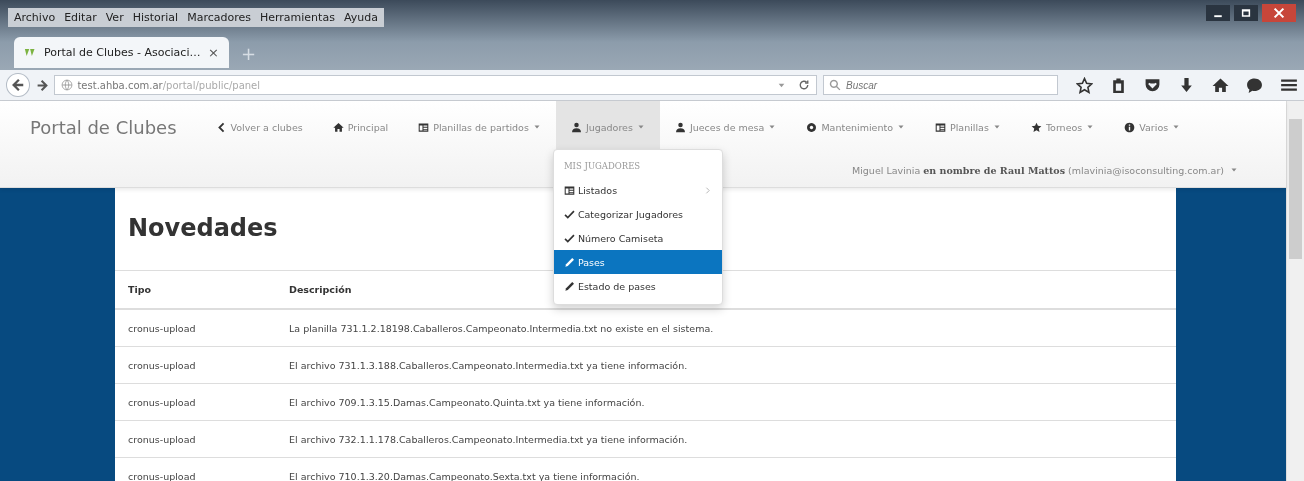 This screenshot has height=481, width=1304. What do you see at coordinates (195, 289) in the screenshot?
I see `column-header: Tipo` at bounding box center [195, 289].